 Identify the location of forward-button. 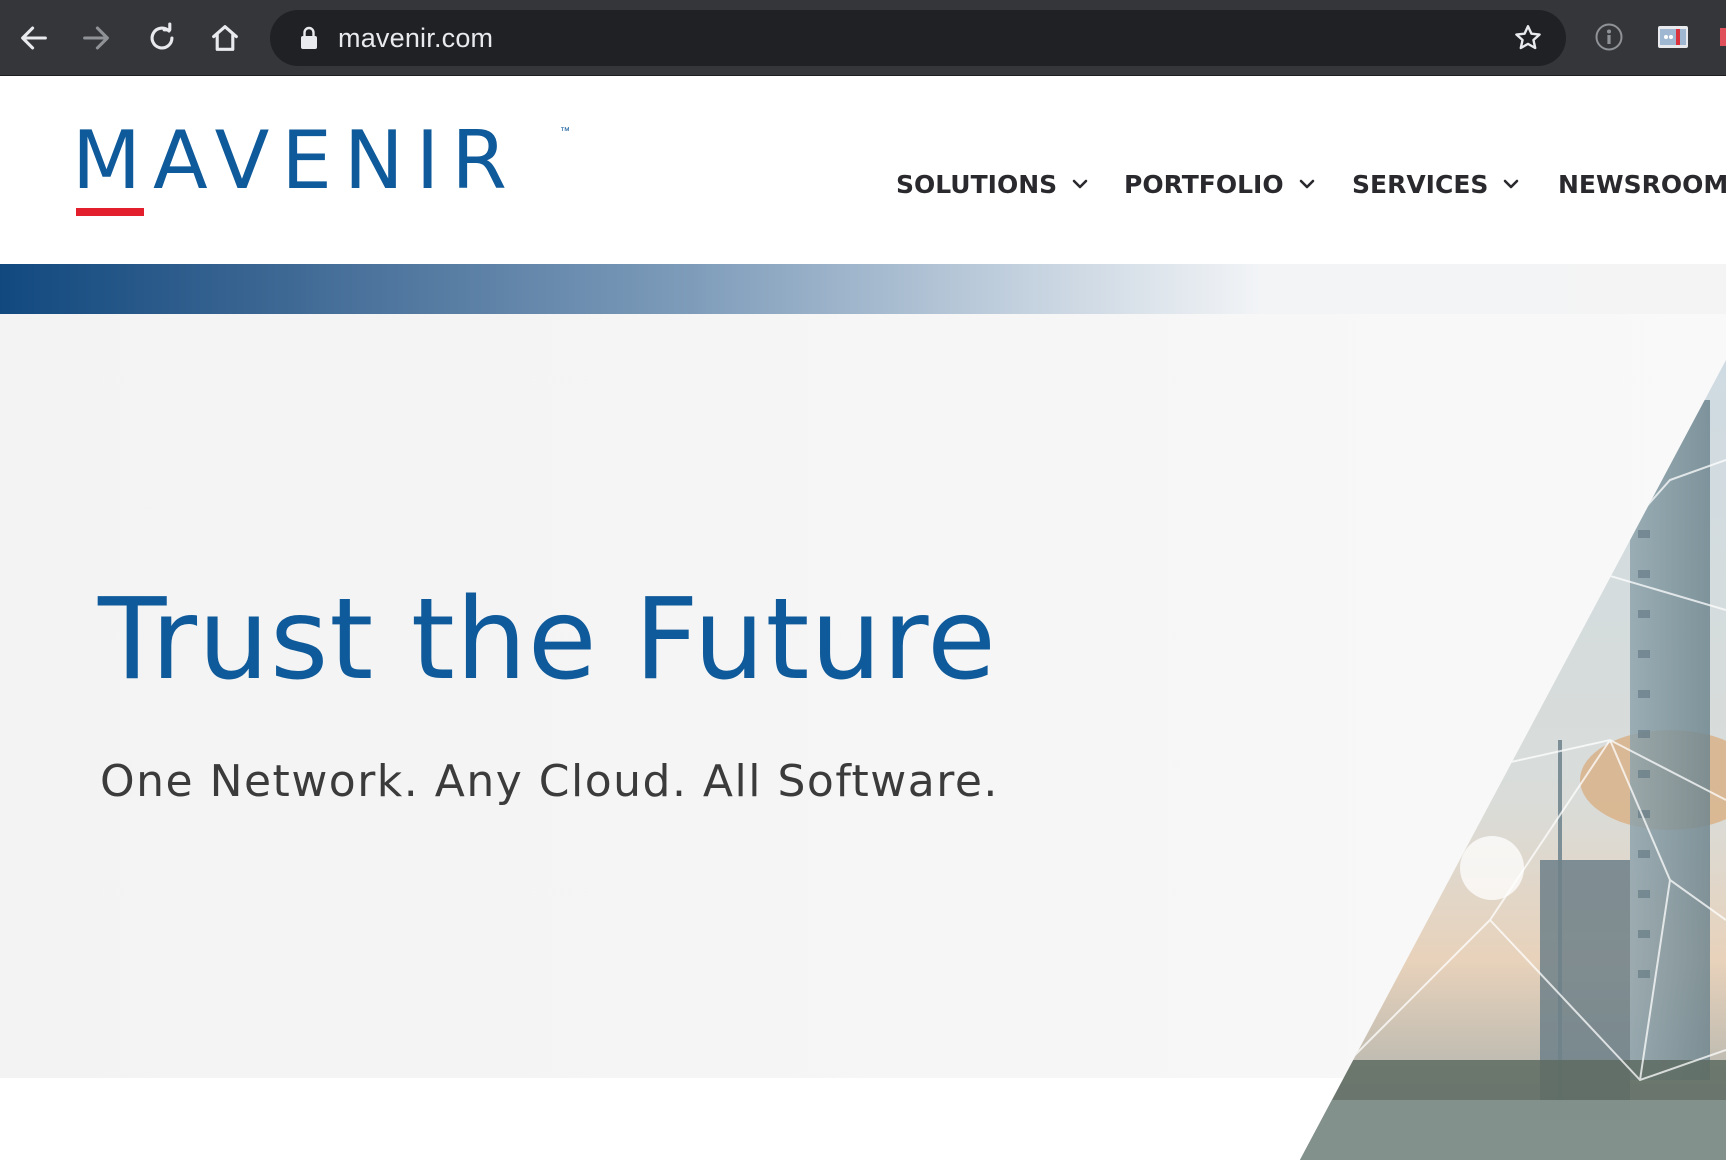
(96, 38).